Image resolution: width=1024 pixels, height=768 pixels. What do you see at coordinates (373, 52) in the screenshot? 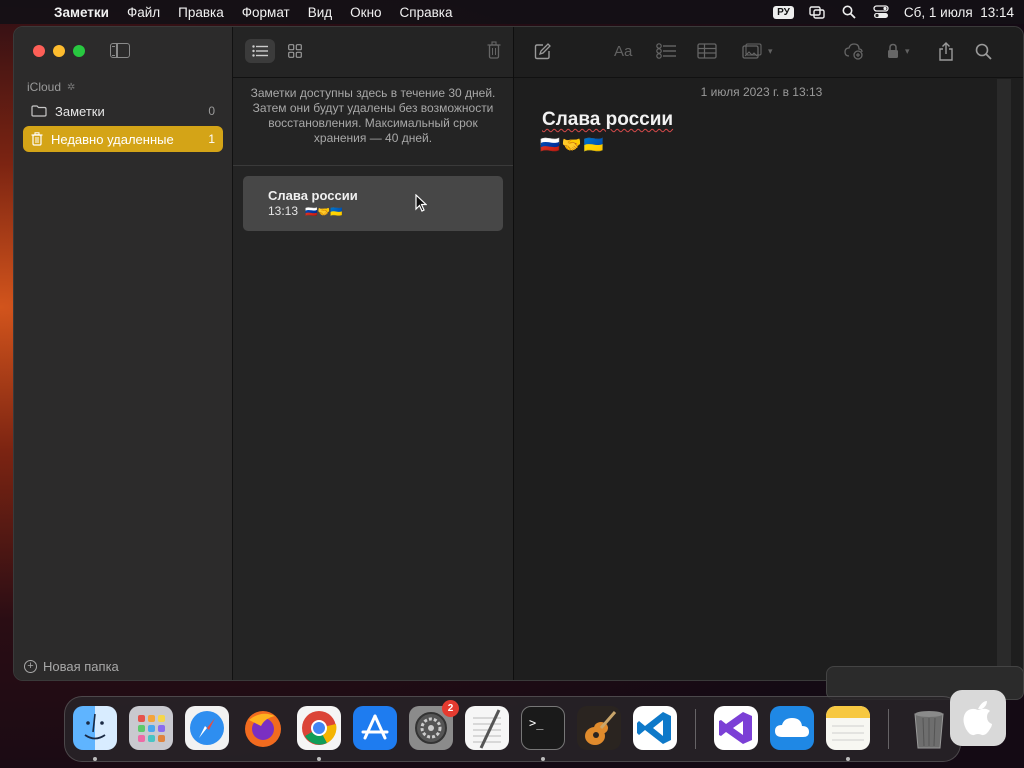
I see `list-toolbar` at bounding box center [373, 52].